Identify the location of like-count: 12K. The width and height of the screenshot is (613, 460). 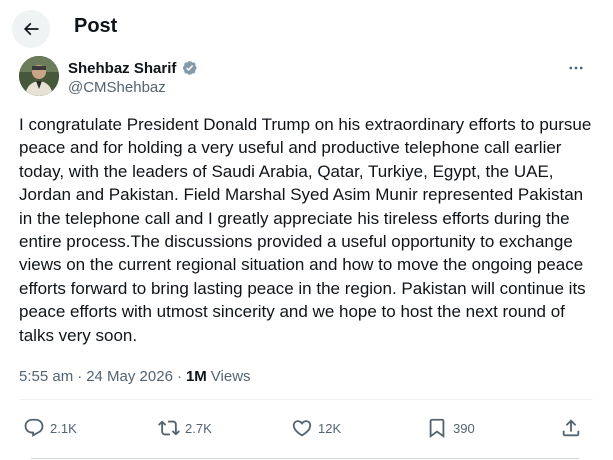
(330, 428).